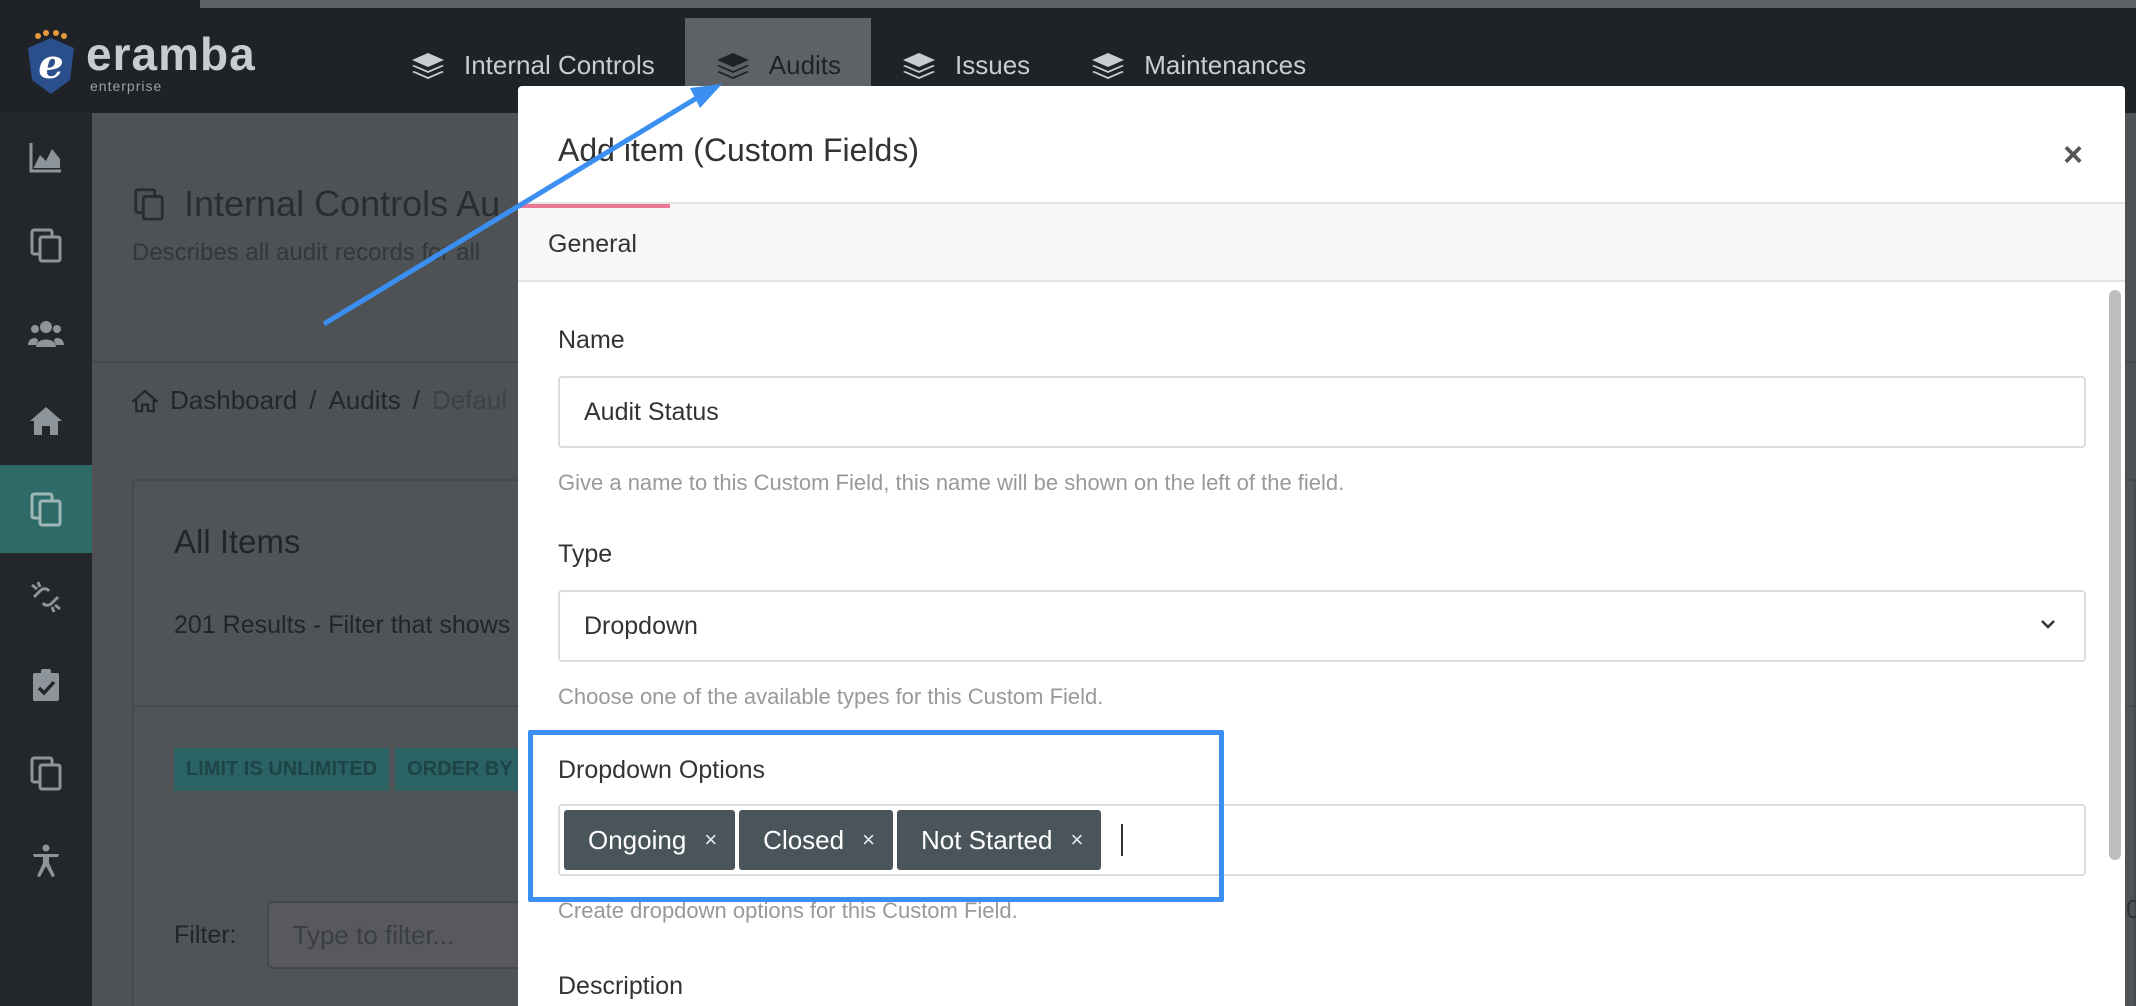  I want to click on modal-scrollbar, so click(2115, 575).